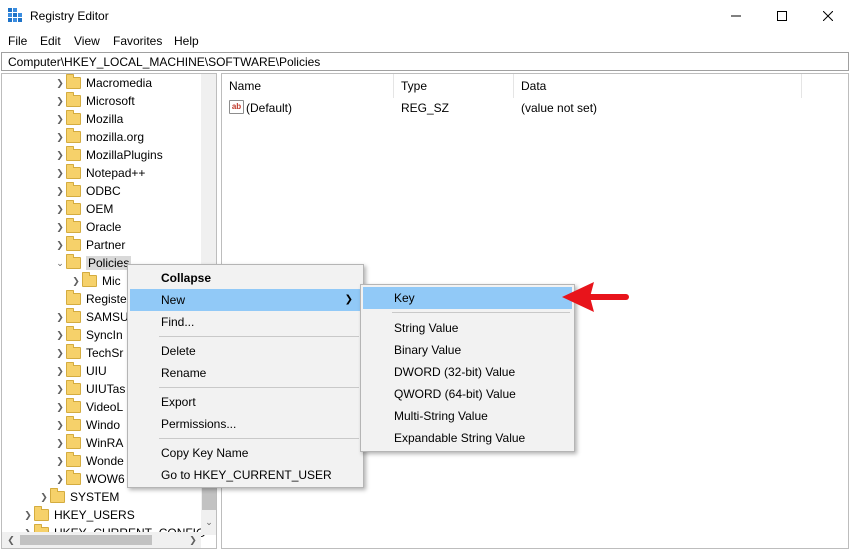 The image size is (851, 550). What do you see at coordinates (467, 298) in the screenshot?
I see `submenu-item-key: Key` at bounding box center [467, 298].